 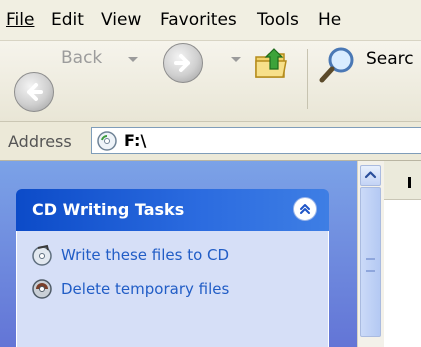 I want to click on chevron-up-icon, so click(x=370, y=175).